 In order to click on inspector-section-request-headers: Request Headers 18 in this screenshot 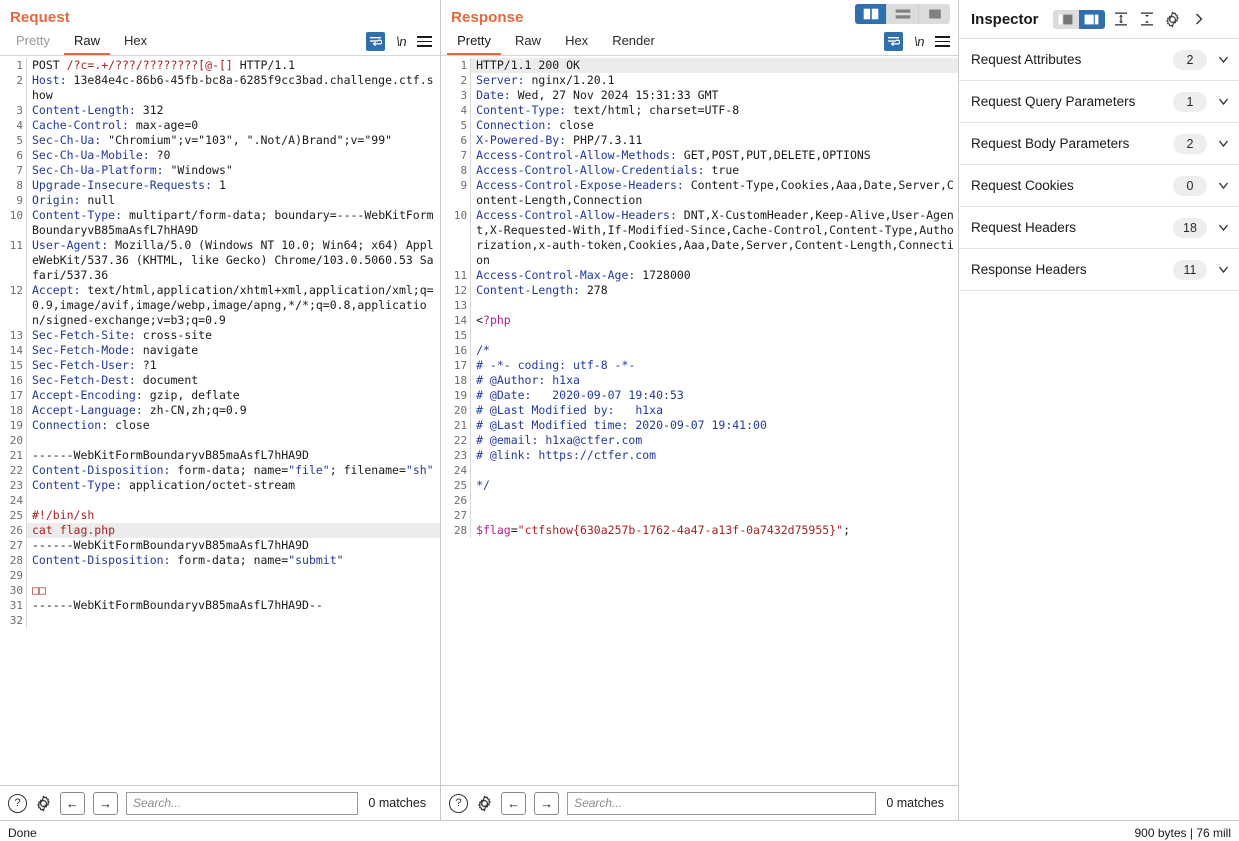, I will do `click(1099, 228)`.